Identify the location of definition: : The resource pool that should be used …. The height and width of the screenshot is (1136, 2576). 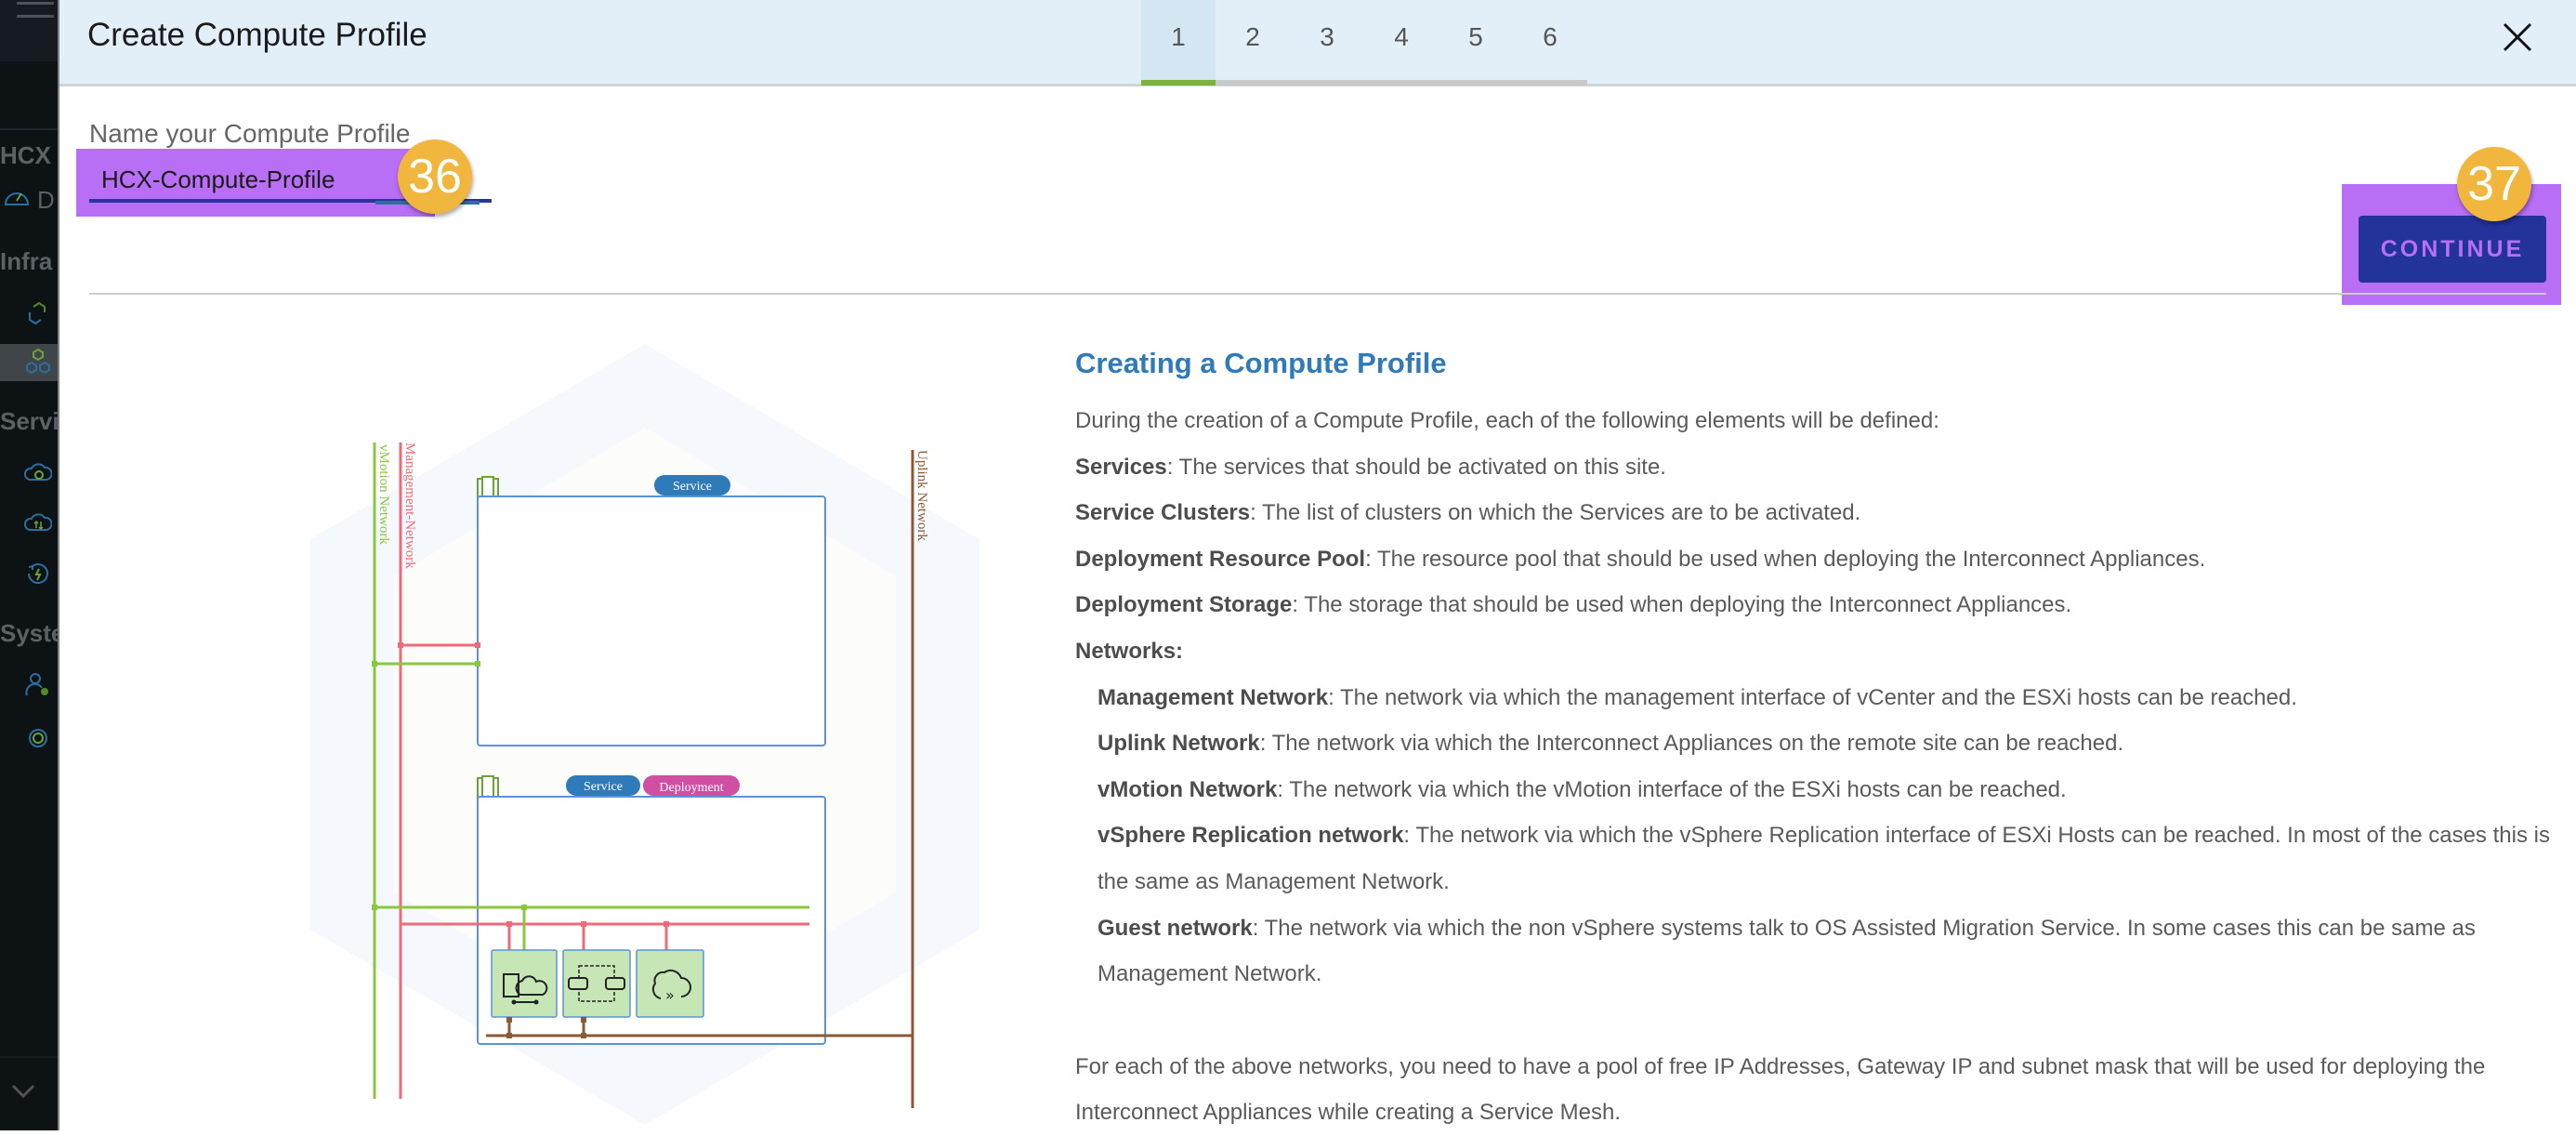
(1785, 559).